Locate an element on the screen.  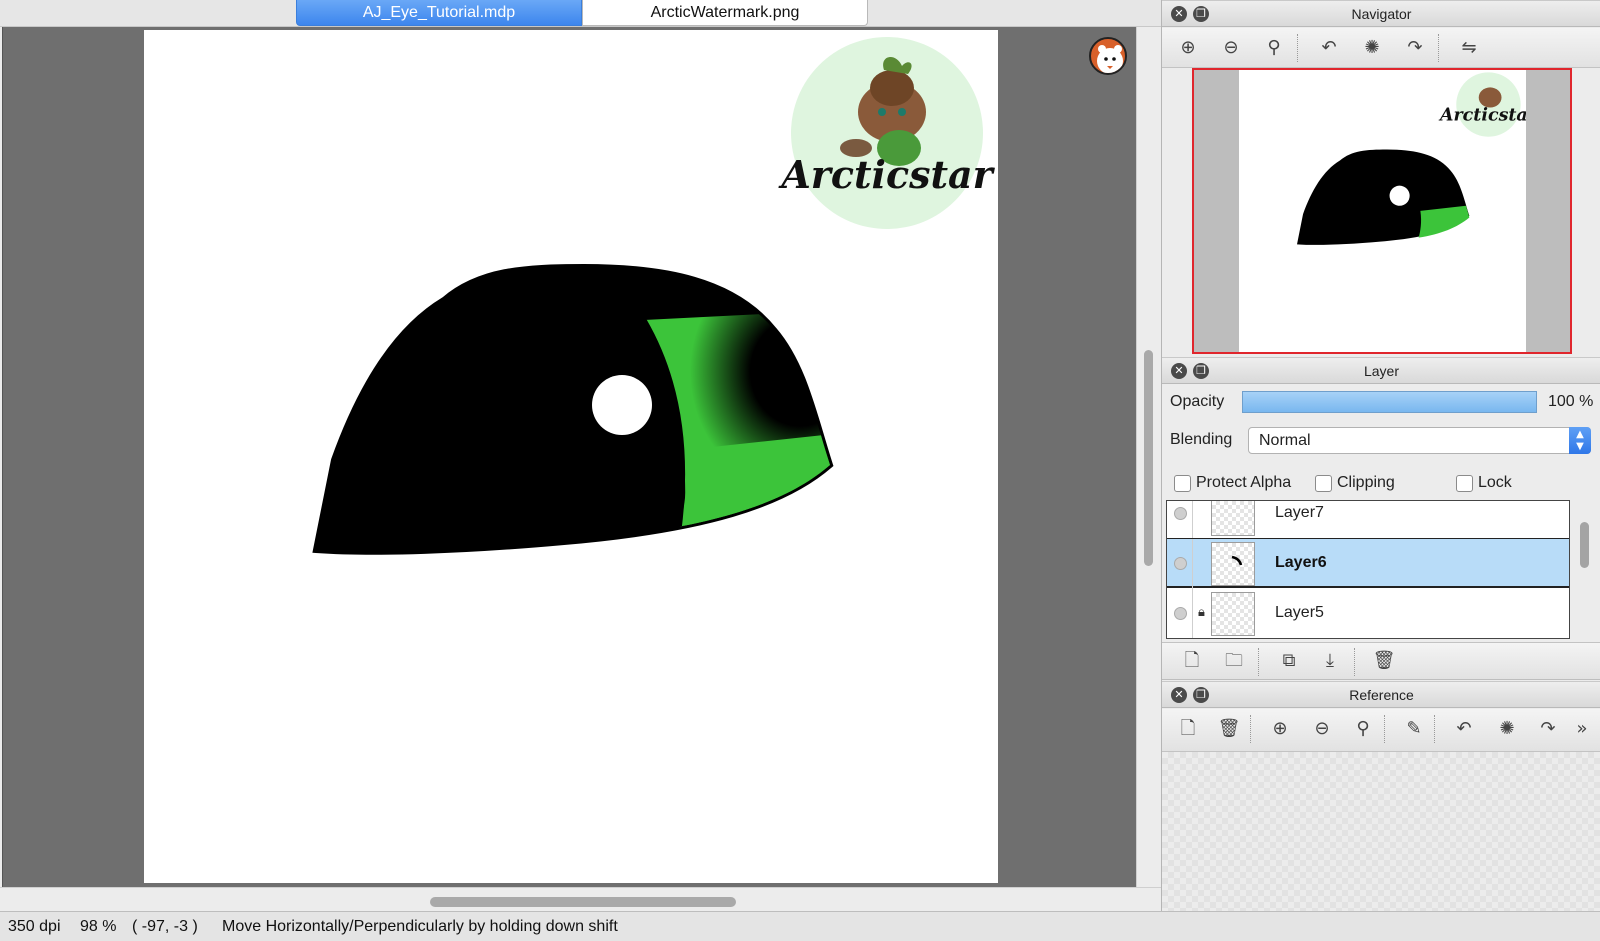
user-avatar is located at coordinates (1108, 56).